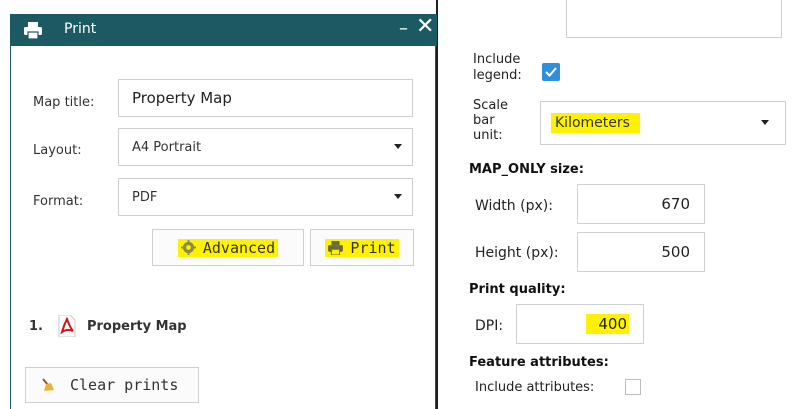 Image resolution: width=806 pixels, height=409 pixels. Describe the element at coordinates (137, 326) in the screenshot. I see `result-title-link: Property Map` at that location.